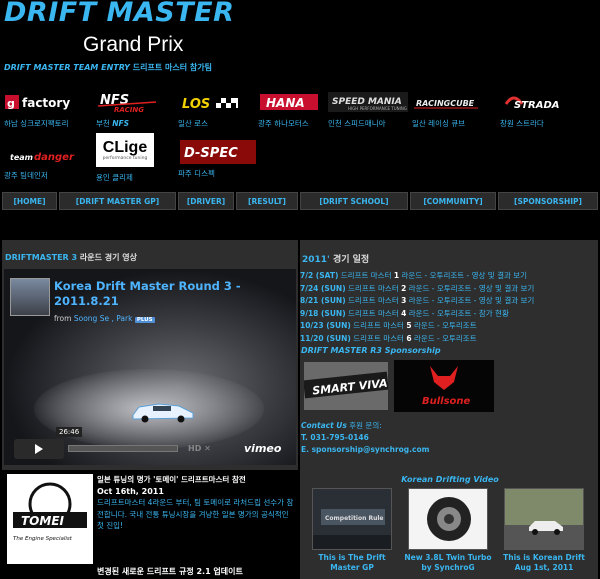 The width and height of the screenshot is (600, 579). What do you see at coordinates (123, 448) in the screenshot?
I see `video-progress-bar` at bounding box center [123, 448].